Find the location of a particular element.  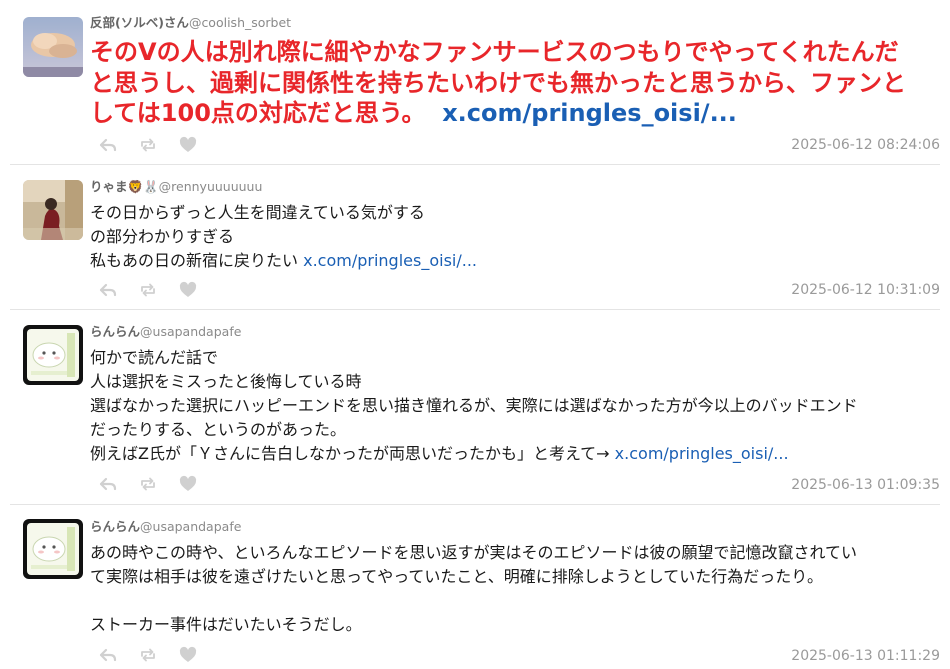

text-segment: しては100点の対応だと思う。 is located at coordinates (258, 113).